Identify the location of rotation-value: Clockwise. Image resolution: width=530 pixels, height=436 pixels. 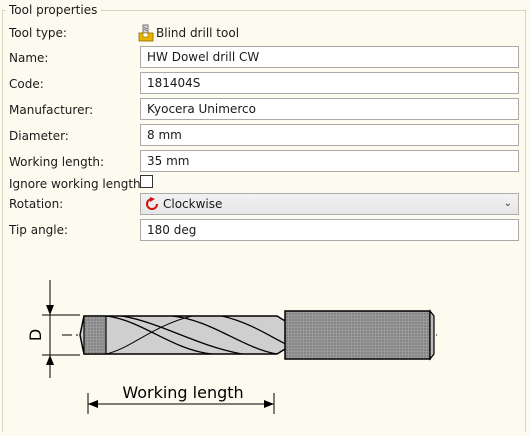
(193, 204).